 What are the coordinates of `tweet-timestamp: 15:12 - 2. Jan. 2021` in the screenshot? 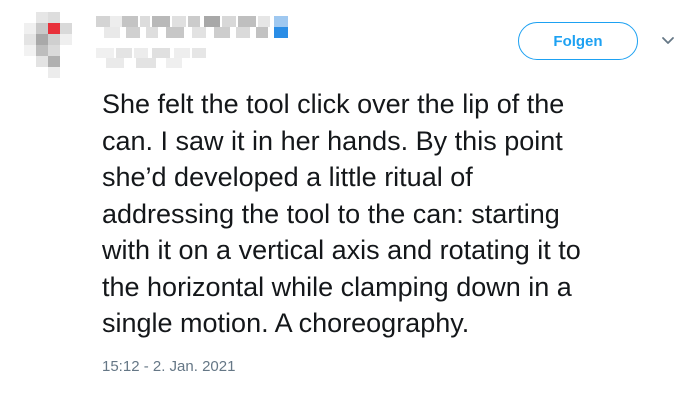 It's located at (168, 366).